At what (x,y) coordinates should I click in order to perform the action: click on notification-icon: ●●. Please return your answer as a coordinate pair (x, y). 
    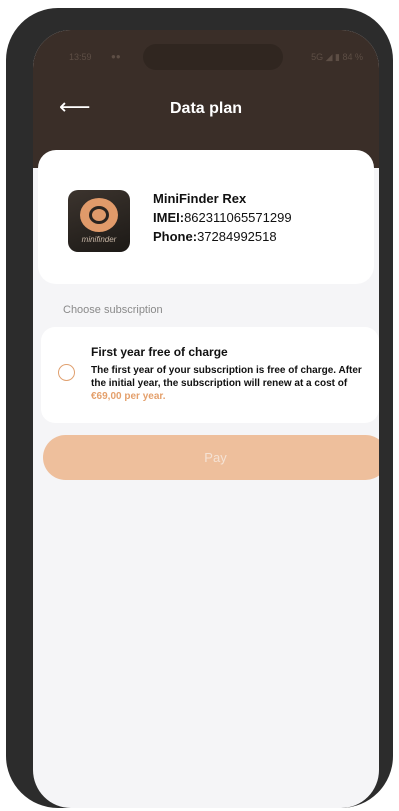
    Looking at the image, I should click on (116, 56).